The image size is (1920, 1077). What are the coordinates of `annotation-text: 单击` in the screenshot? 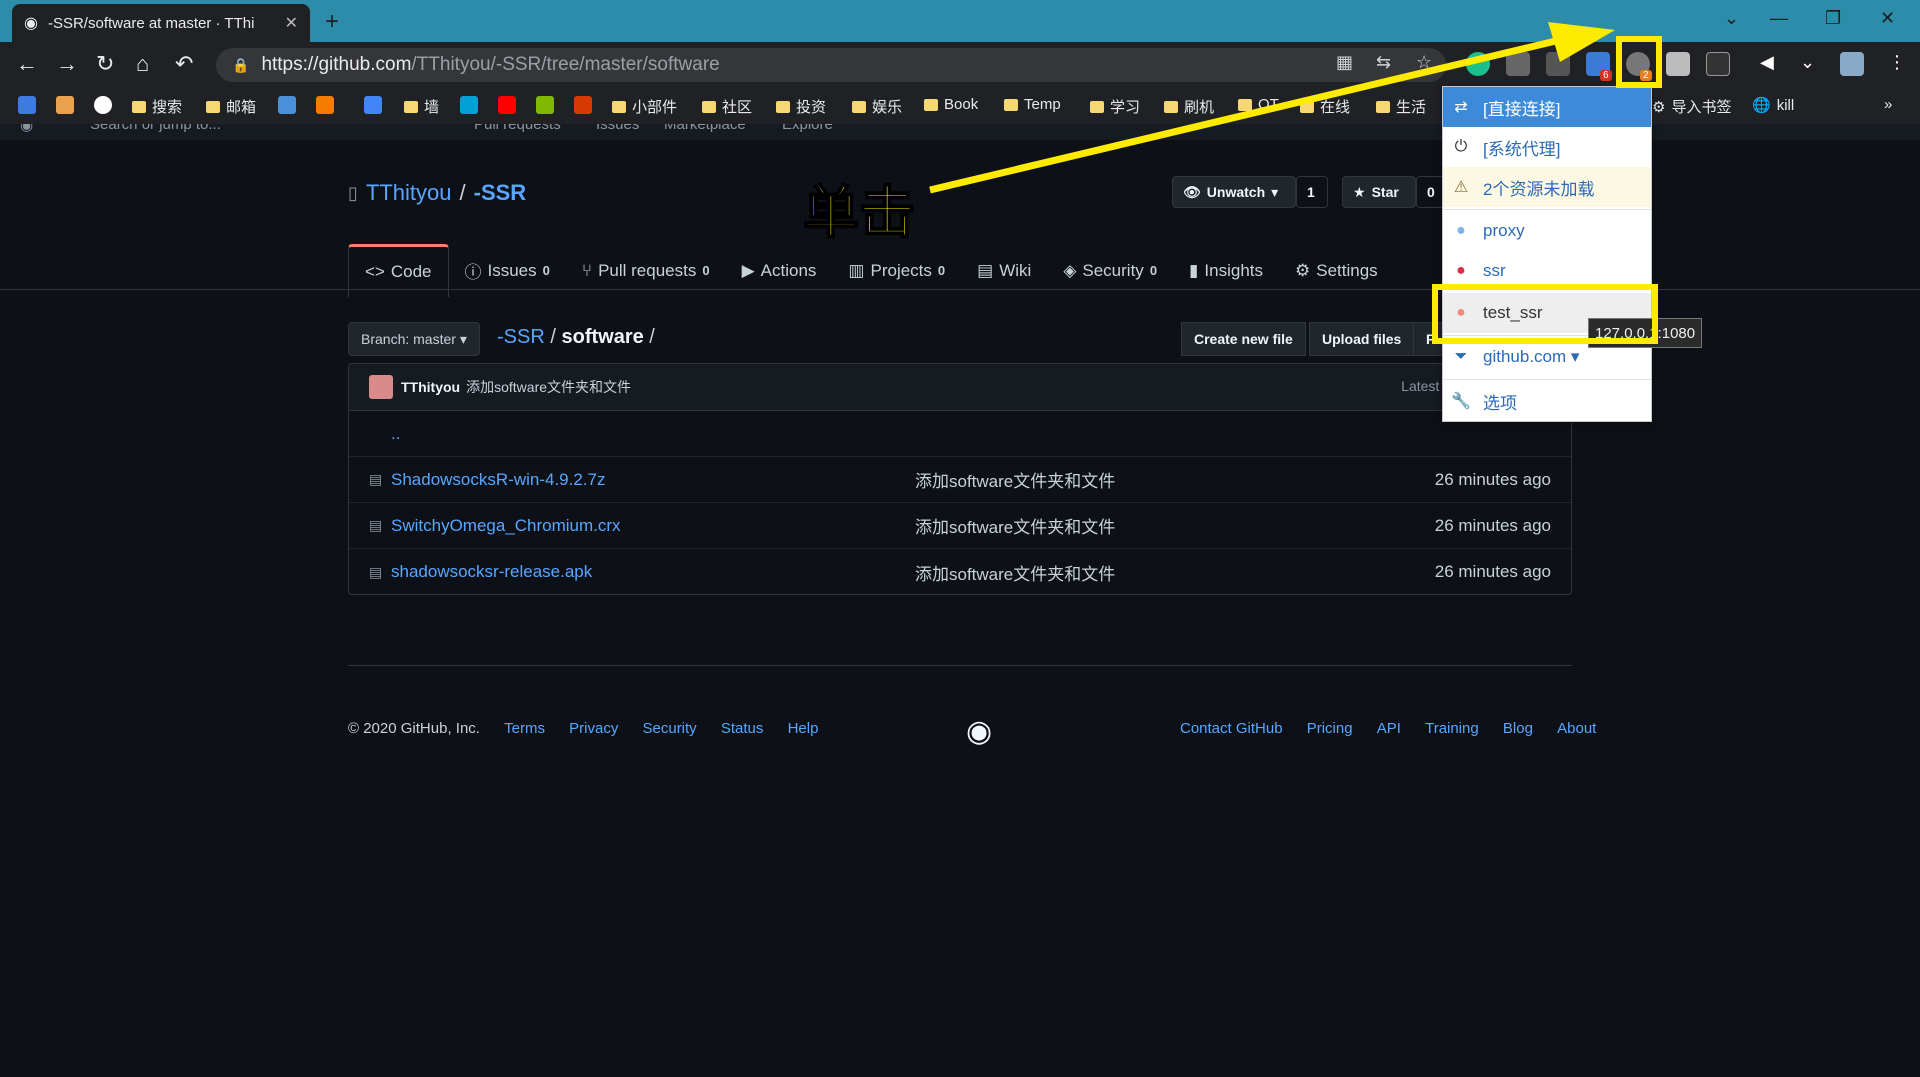 It's located at (859, 213).